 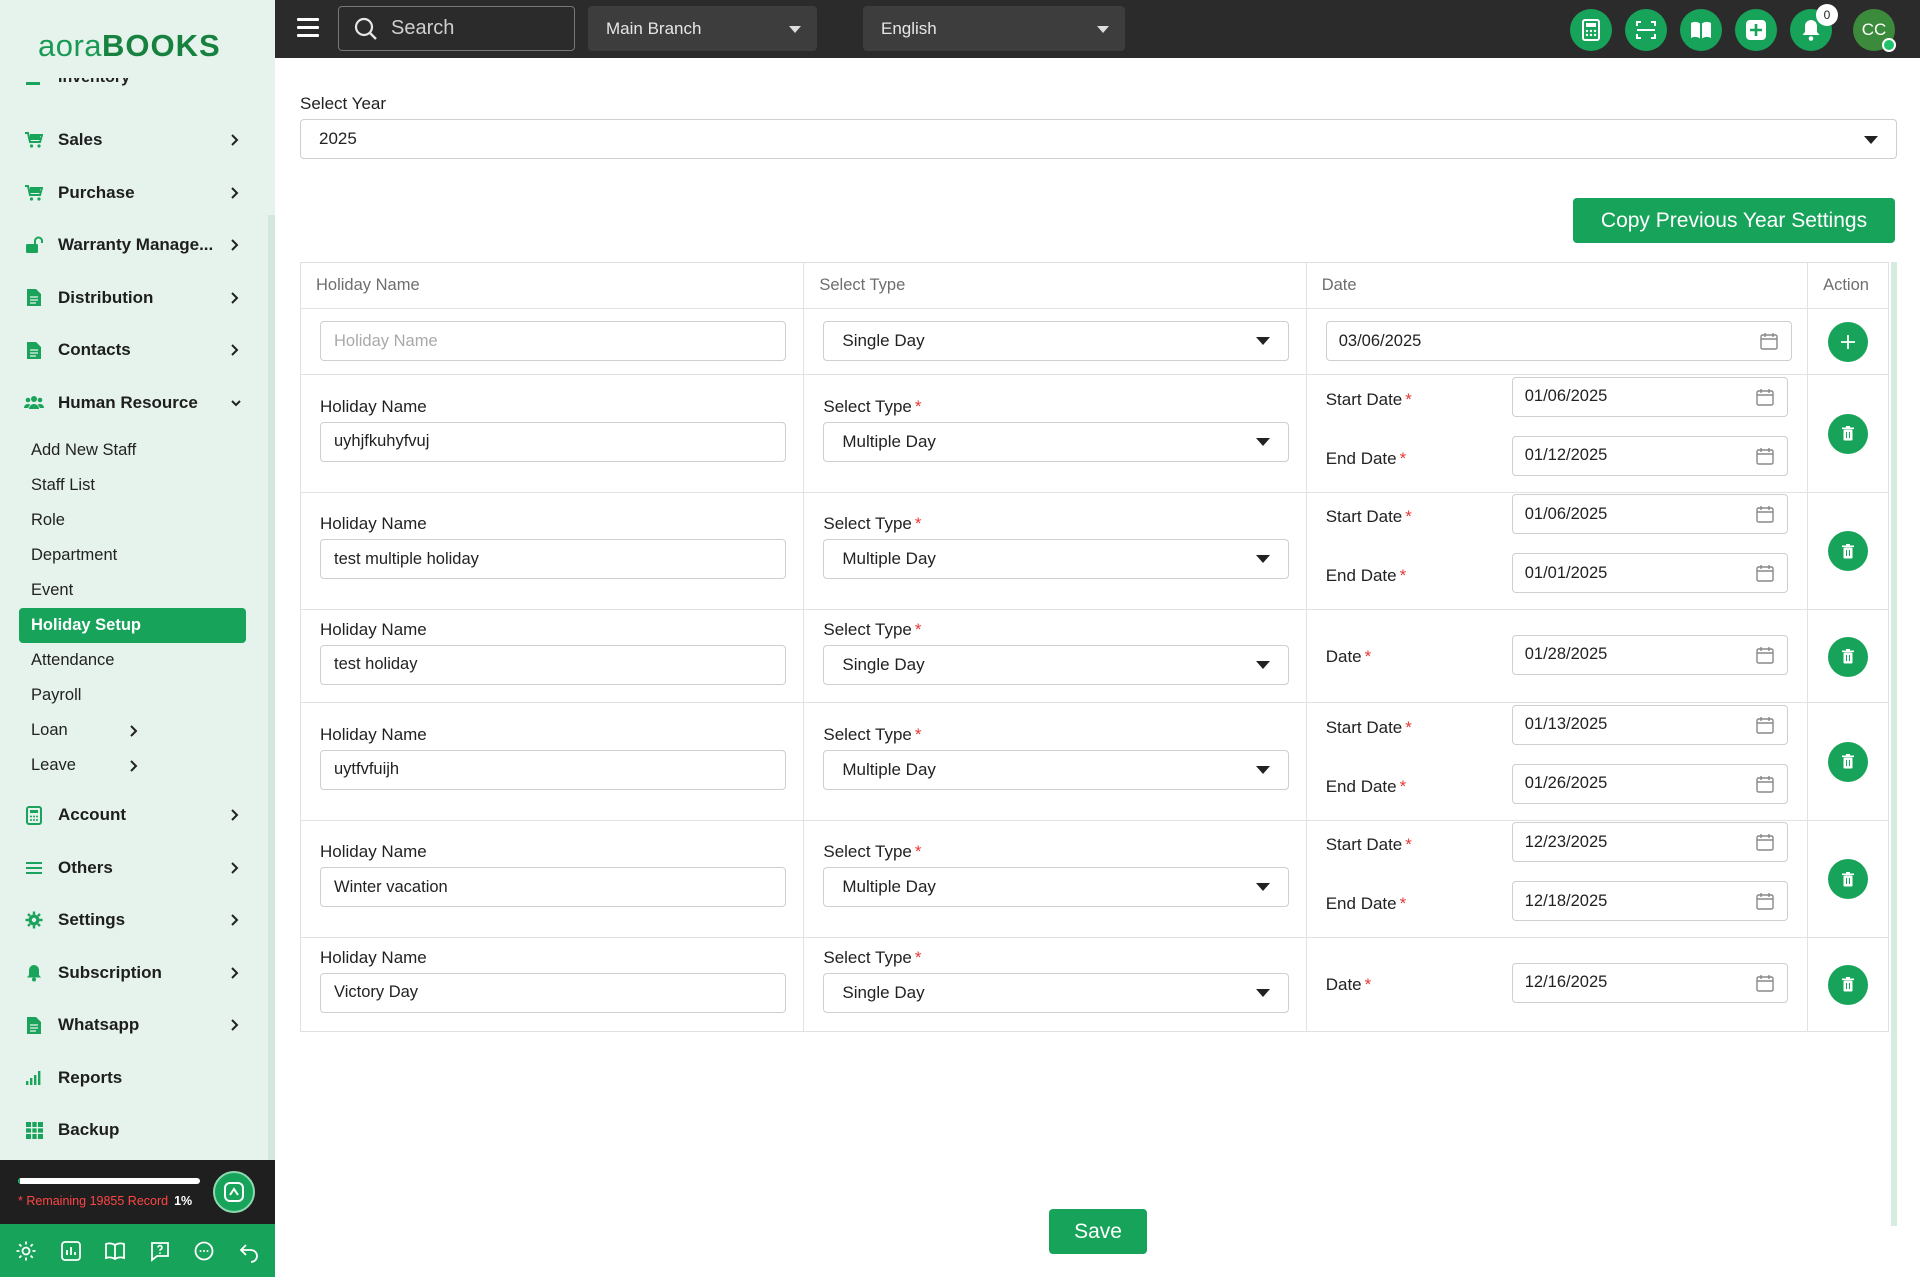 I want to click on start-date-input: 12/23/2025, so click(x=1649, y=842).